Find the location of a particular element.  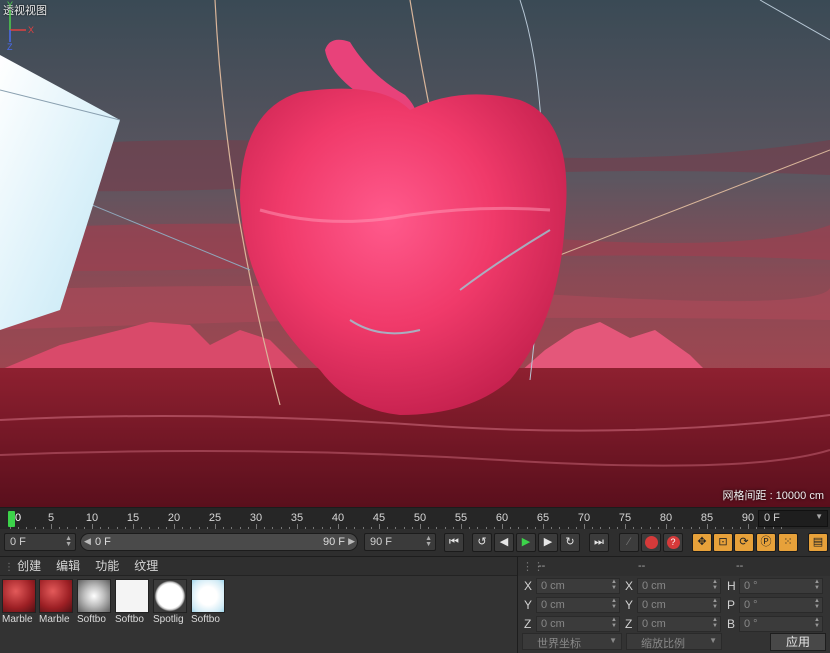

ruler-tick-label: 45 is located at coordinates (379, 518).